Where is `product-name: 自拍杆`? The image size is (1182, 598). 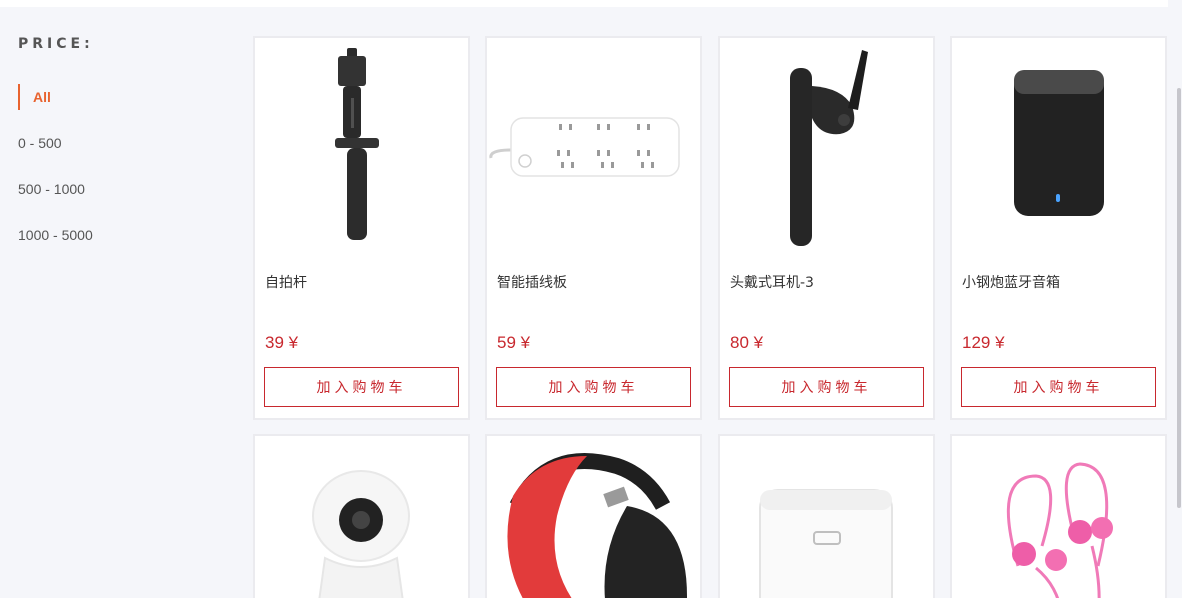
product-name: 自拍杆 is located at coordinates (286, 282).